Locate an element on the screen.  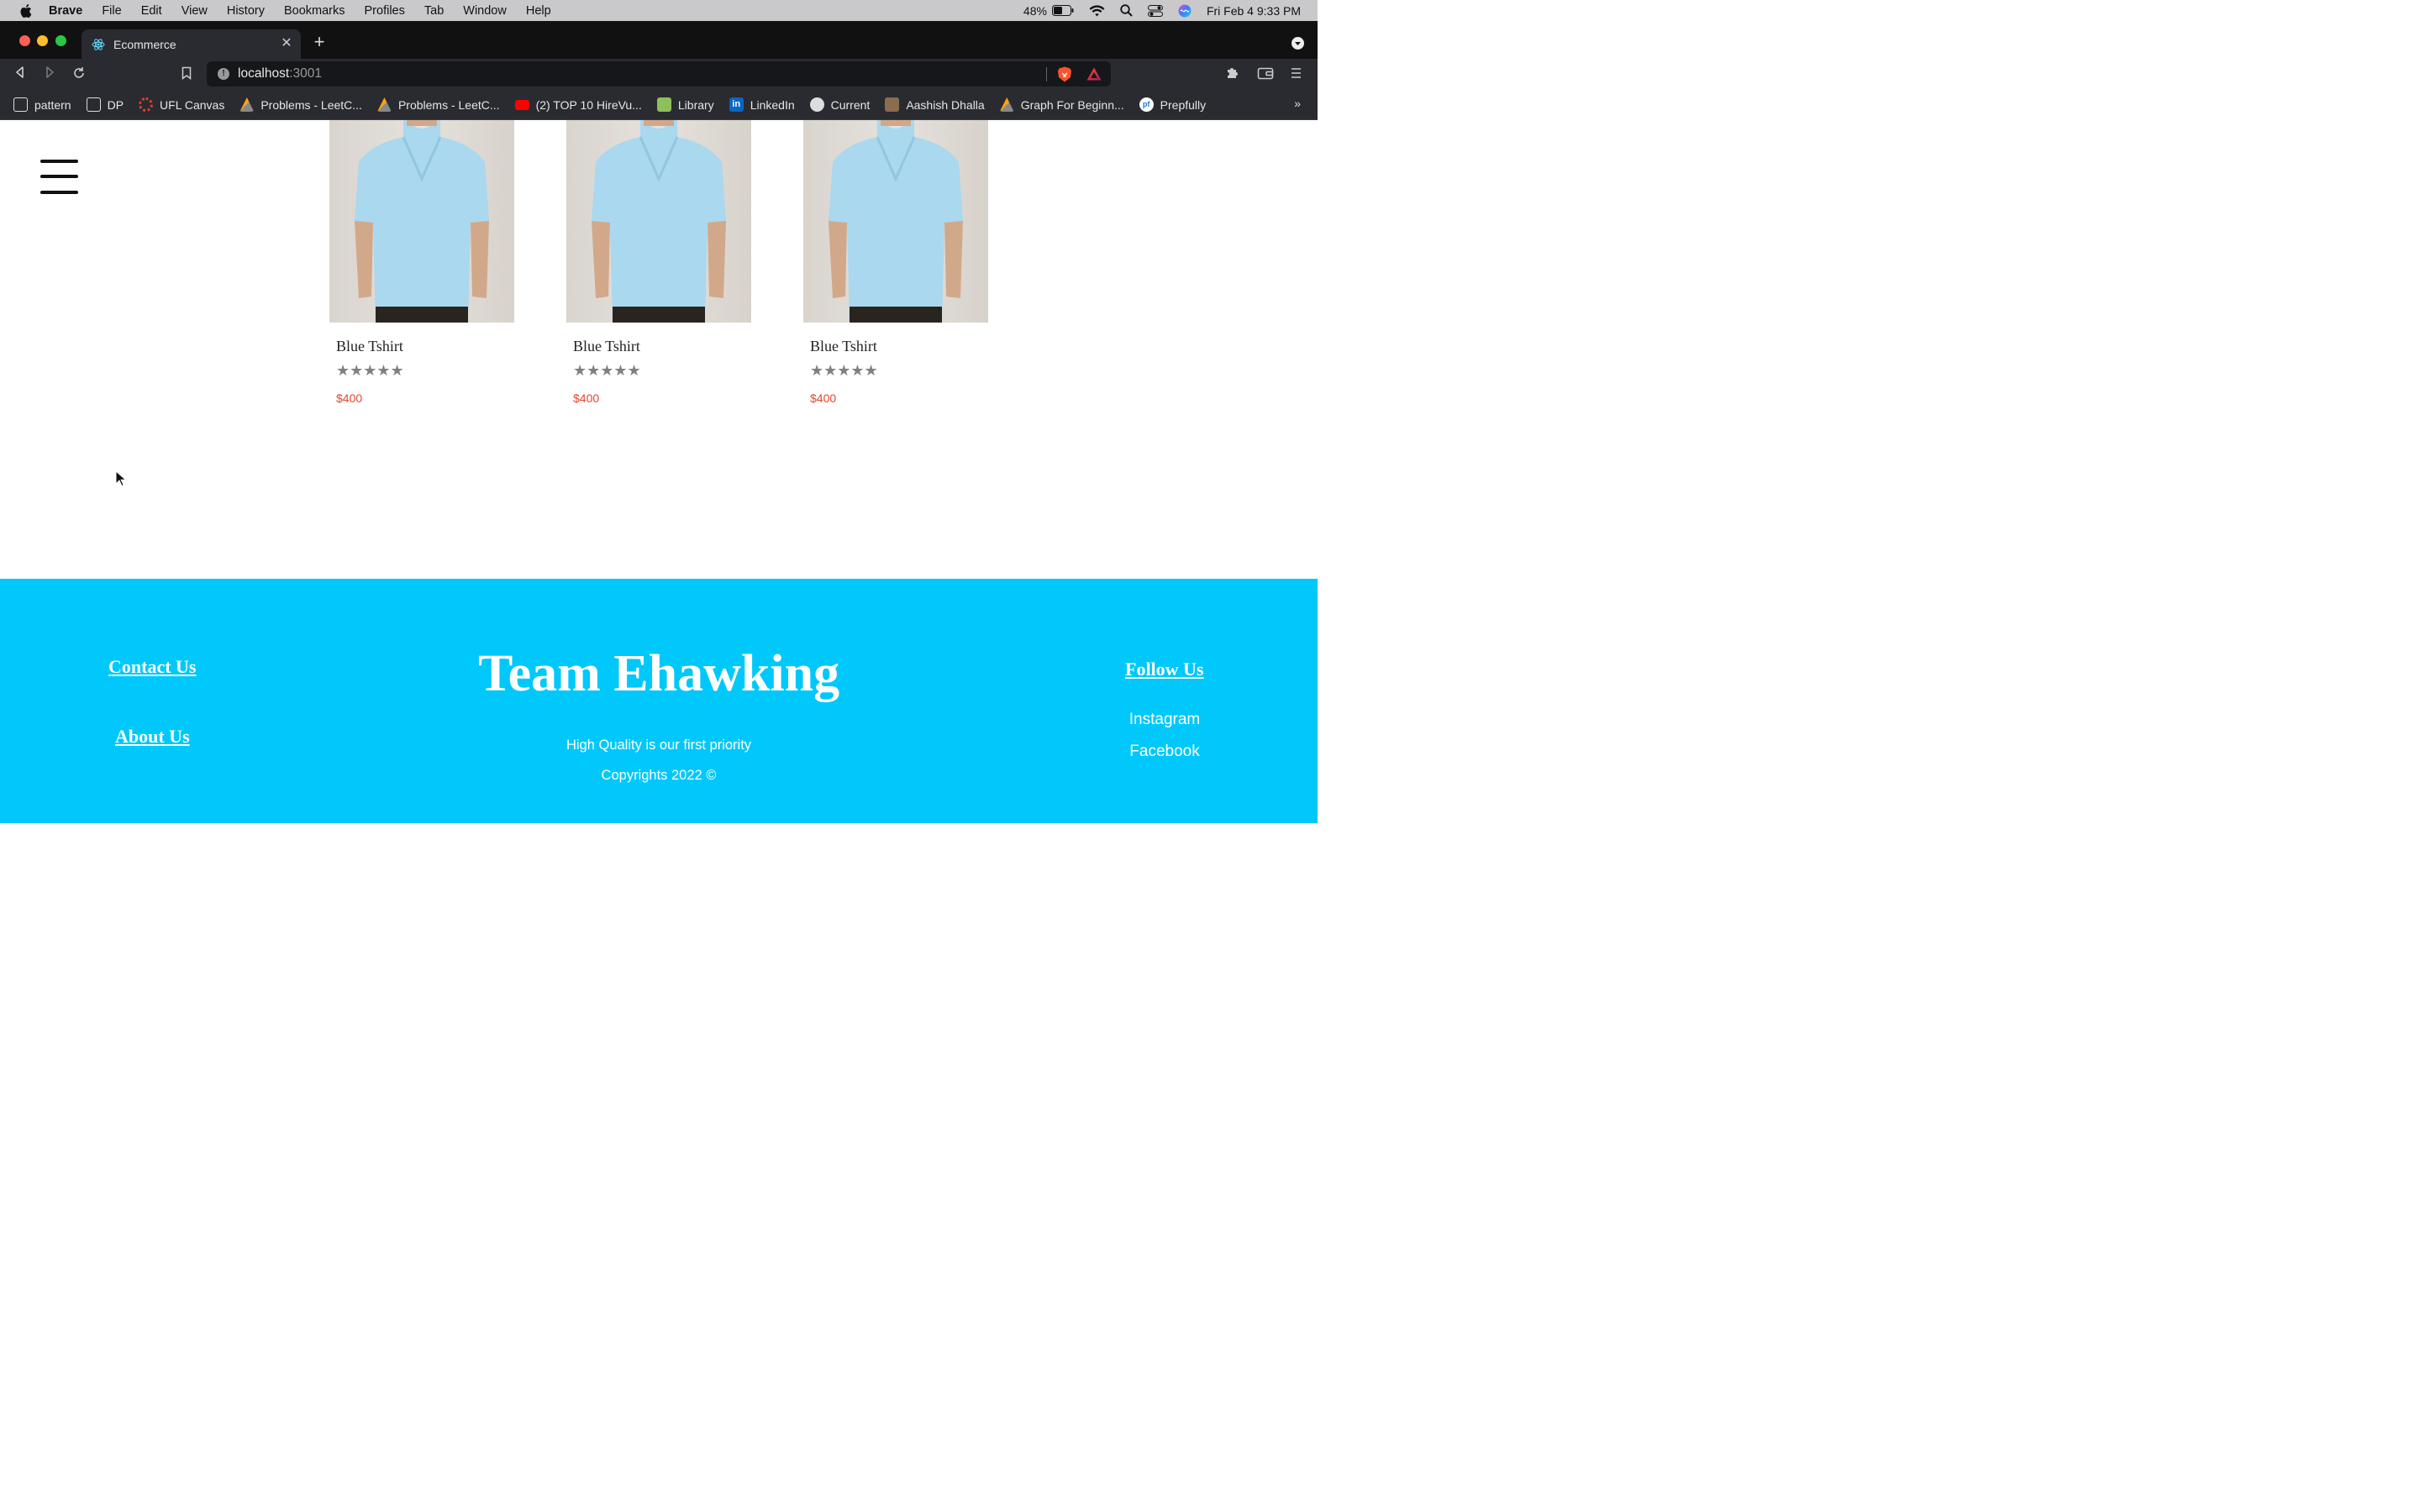
bookmark-linkedin: in LinkedIn is located at coordinates (762, 104).